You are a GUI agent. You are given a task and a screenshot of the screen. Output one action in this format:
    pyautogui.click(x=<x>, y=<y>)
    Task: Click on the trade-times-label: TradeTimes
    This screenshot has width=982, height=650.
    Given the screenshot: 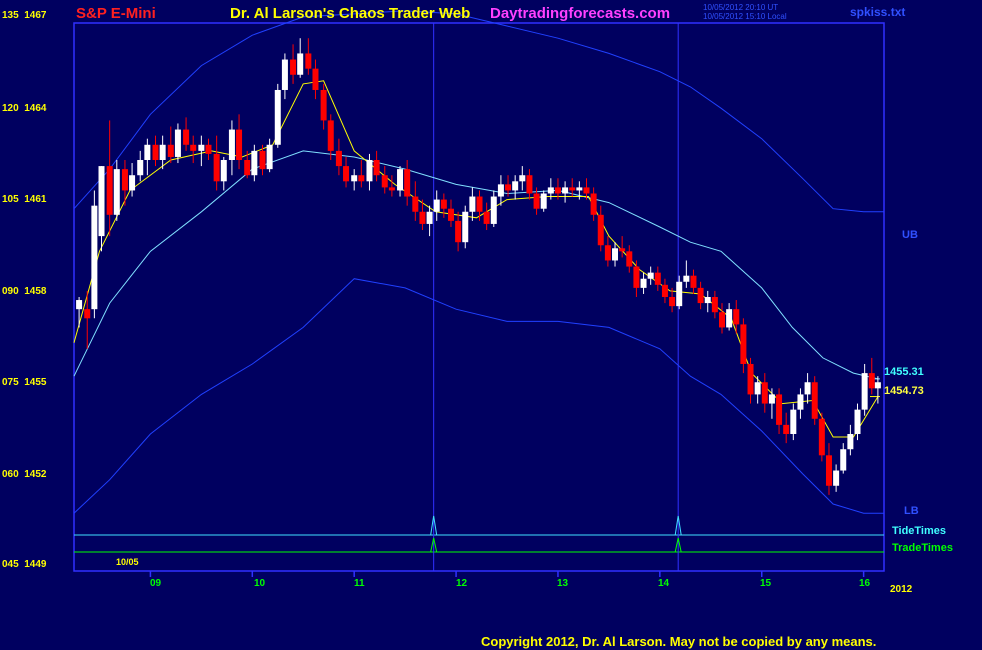 What is the action you would take?
    pyautogui.click(x=922, y=548)
    